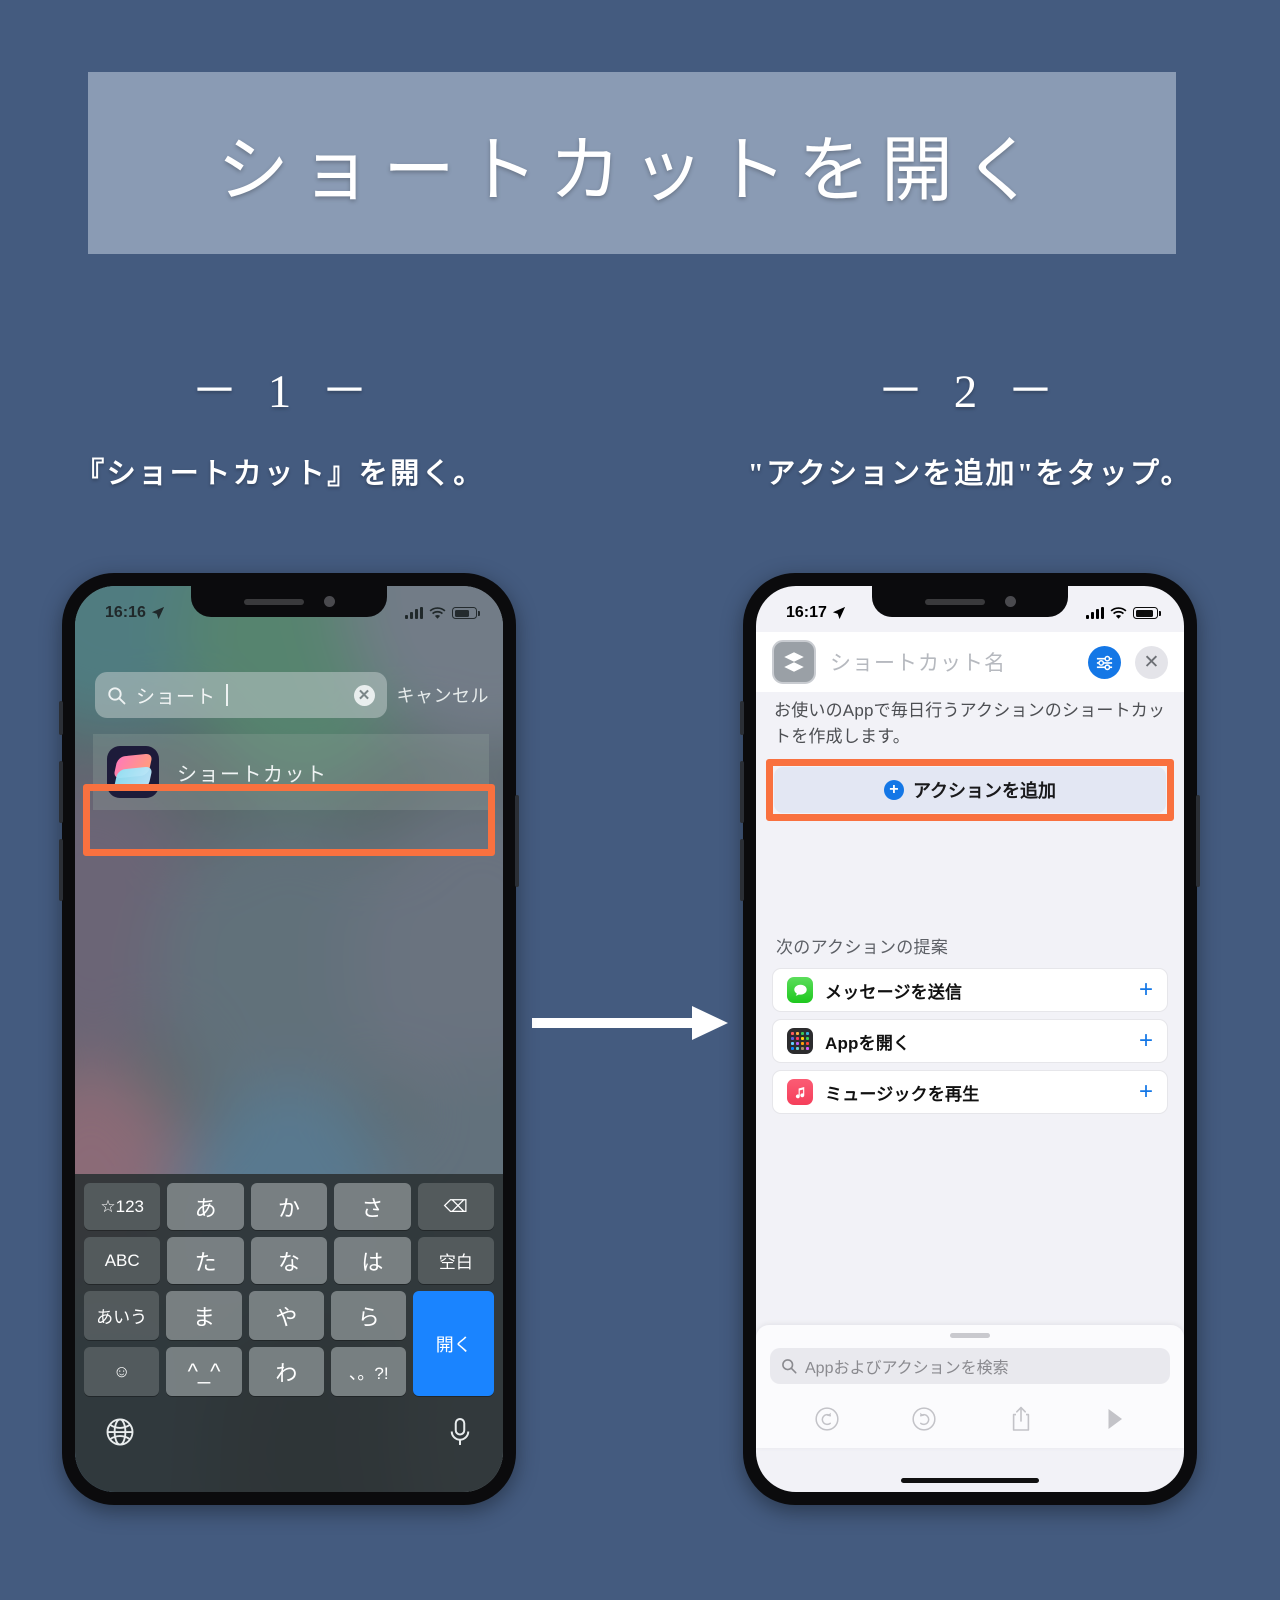  What do you see at coordinates (122, 1206) in the screenshot?
I see `key-symbols: ☆123` at bounding box center [122, 1206].